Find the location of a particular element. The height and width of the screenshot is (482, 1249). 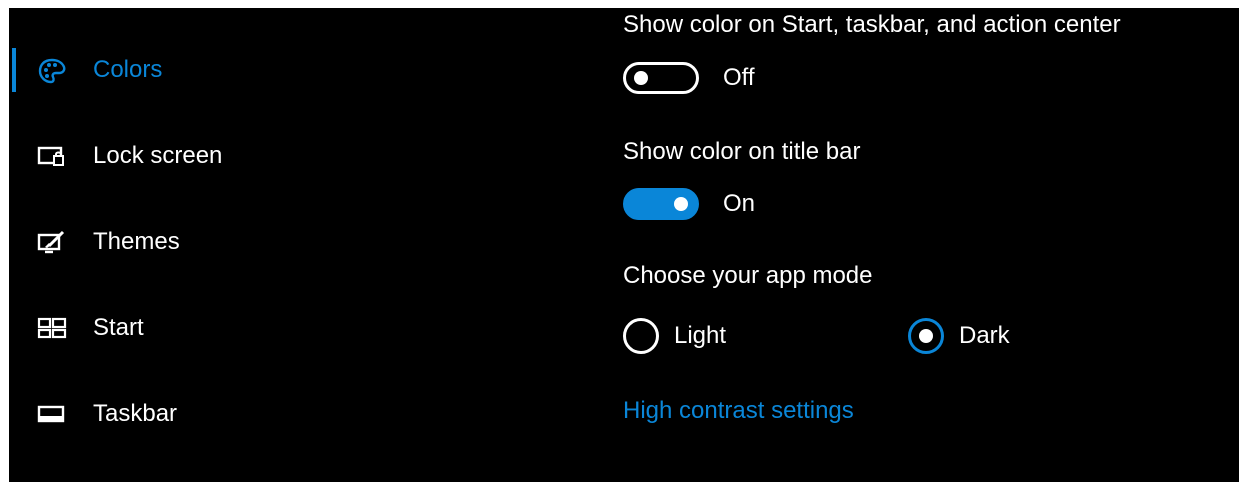

dark-radio-button is located at coordinates (926, 336).